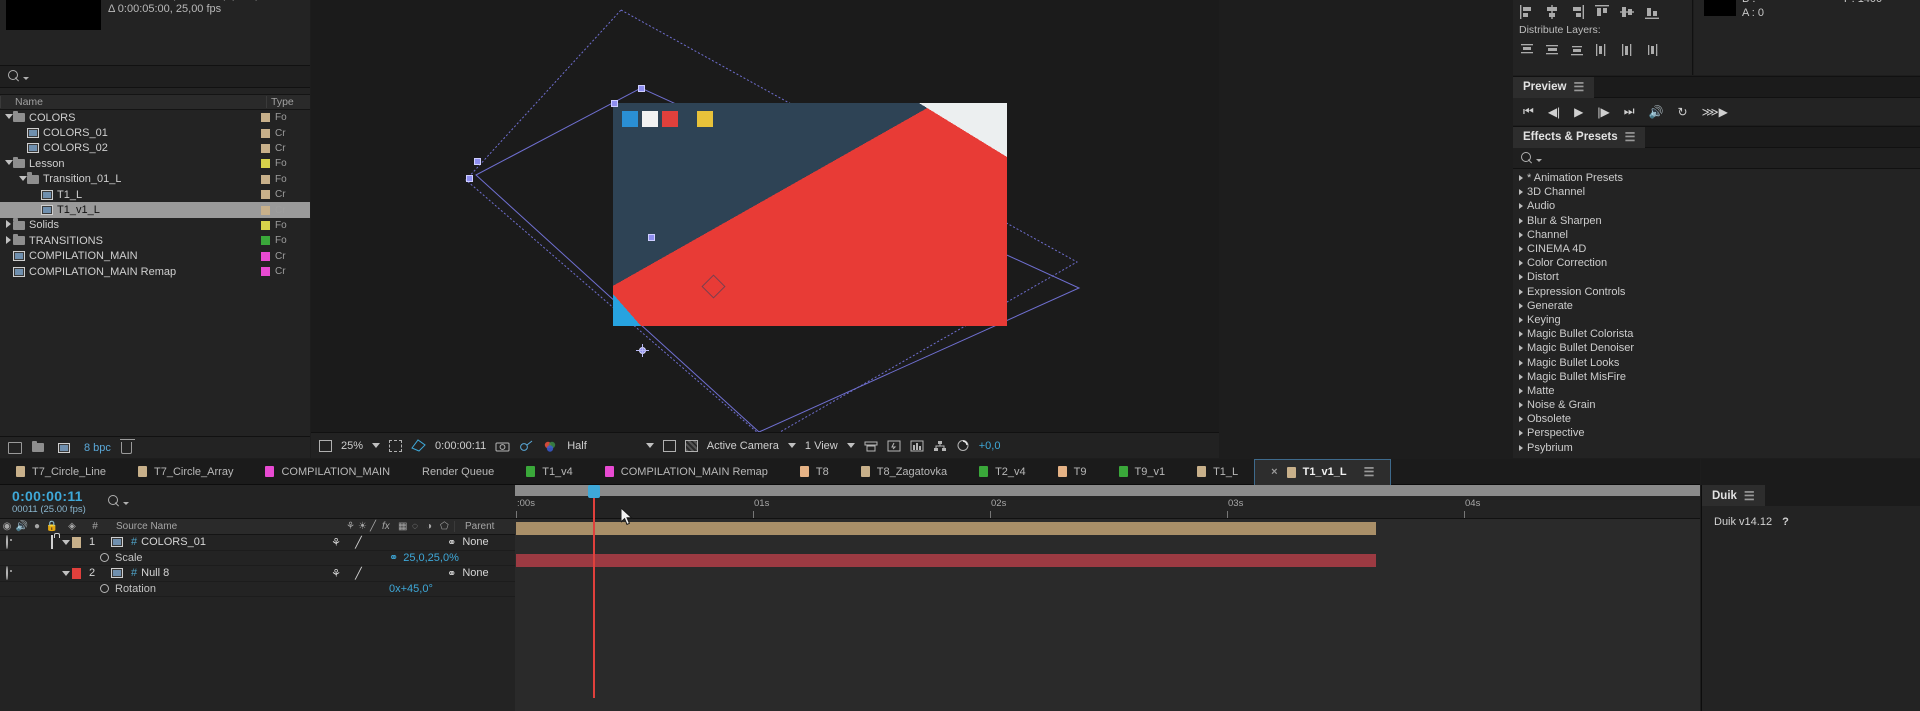 This screenshot has height=711, width=1920. Describe the element at coordinates (821, 446) in the screenshot. I see `view-count-value: 1 View` at that location.